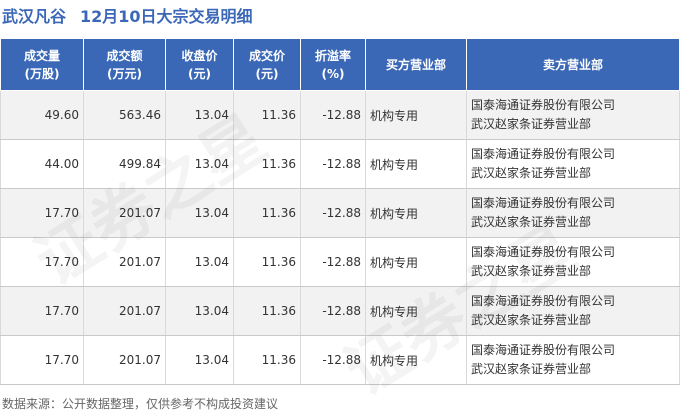 The height and width of the screenshot is (414, 680). Describe the element at coordinates (266, 55) in the screenshot. I see `col-header-label: 成交价` at that location.